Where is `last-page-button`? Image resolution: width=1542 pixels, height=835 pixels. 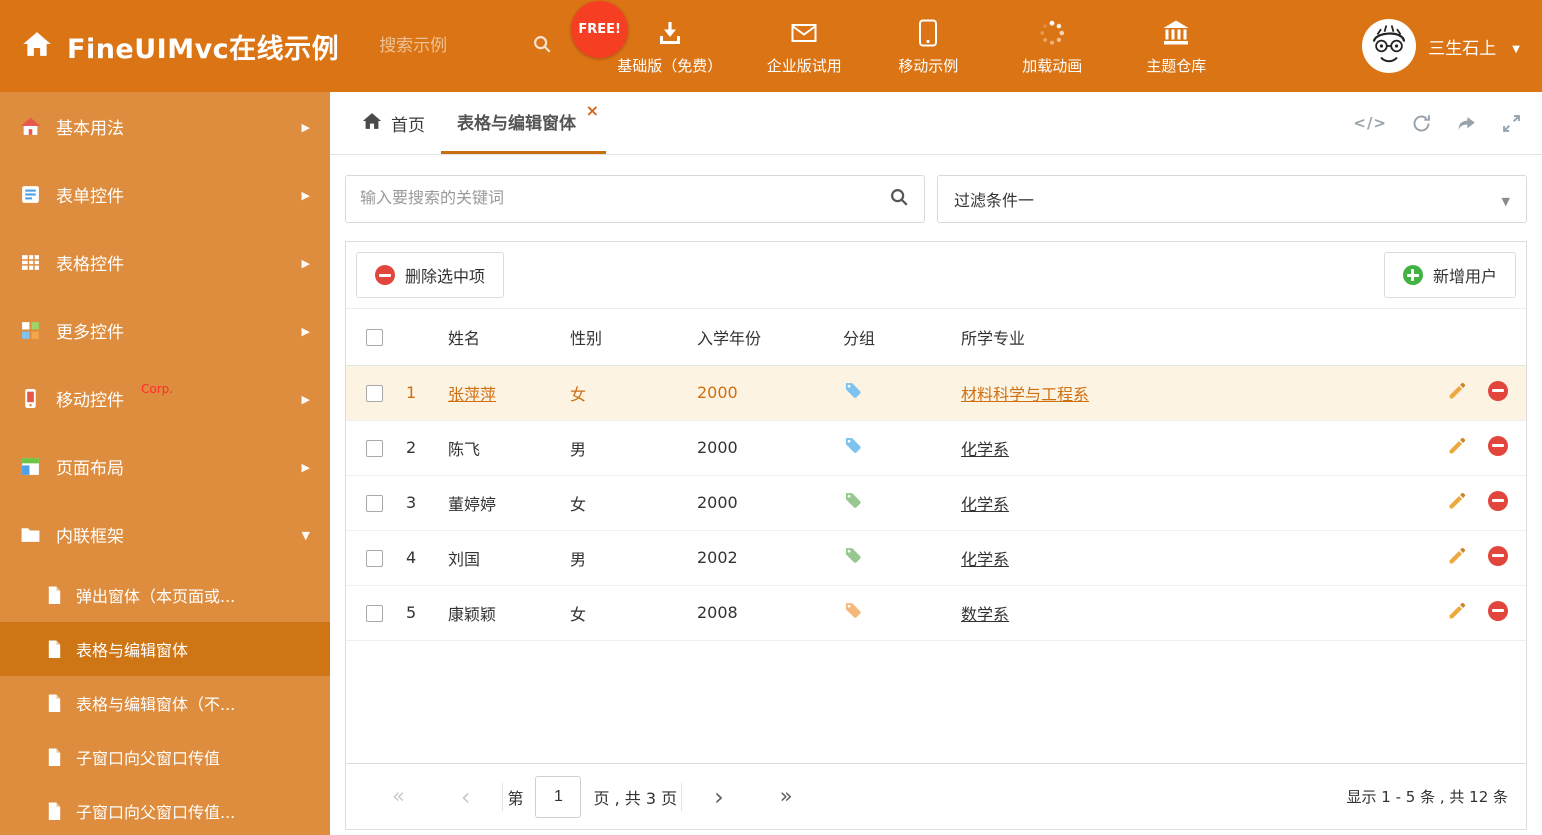
last-page-button is located at coordinates (786, 796).